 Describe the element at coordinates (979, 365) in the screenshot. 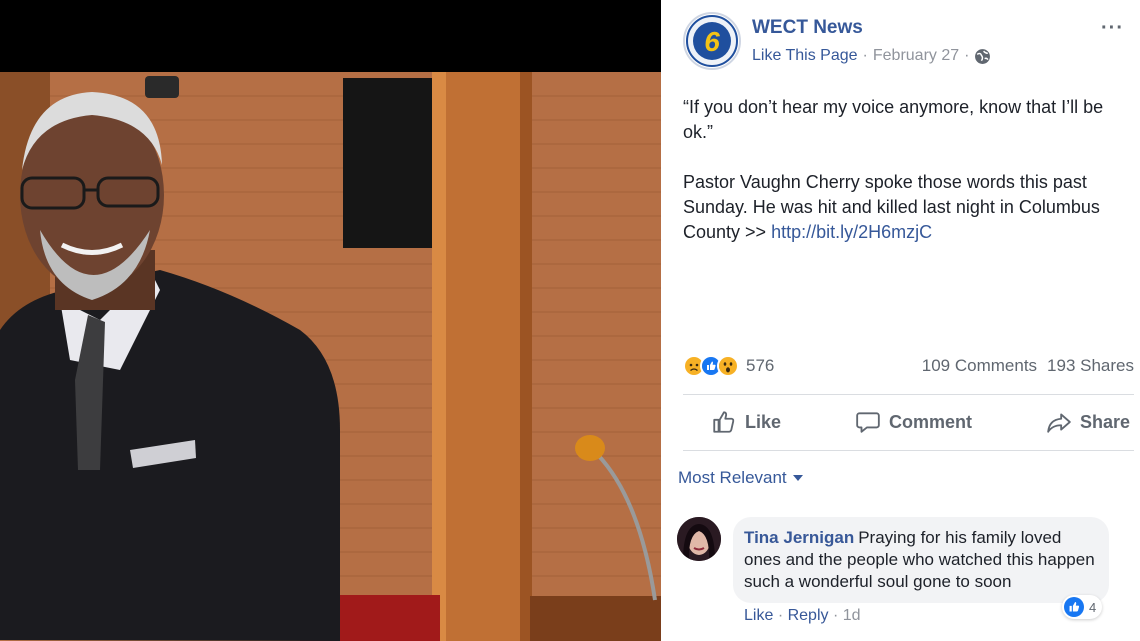

I see `comments-count: 109 Comments` at that location.